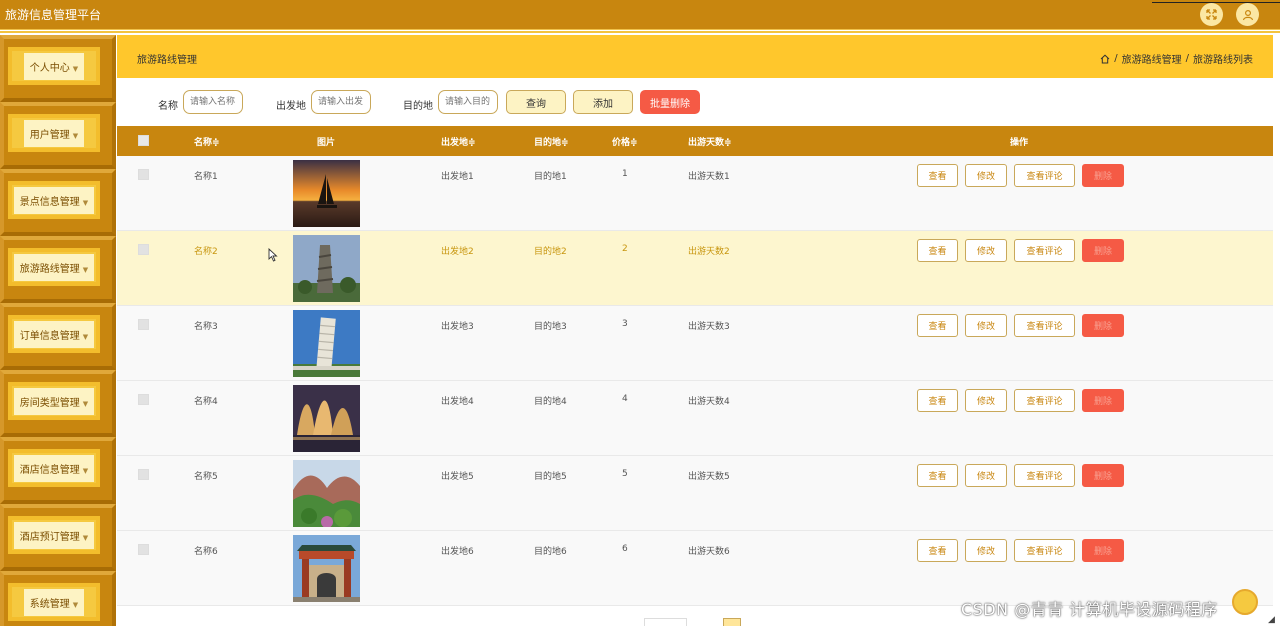 This screenshot has height=626, width=1280. I want to click on mouse-cursor-icon, so click(273, 255).